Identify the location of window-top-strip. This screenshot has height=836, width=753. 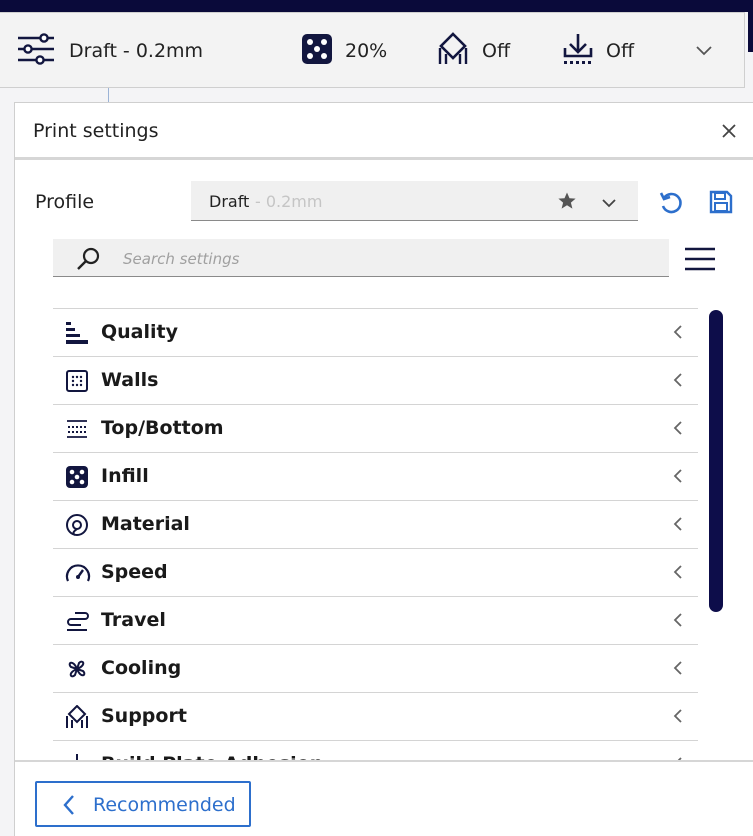
(376, 6).